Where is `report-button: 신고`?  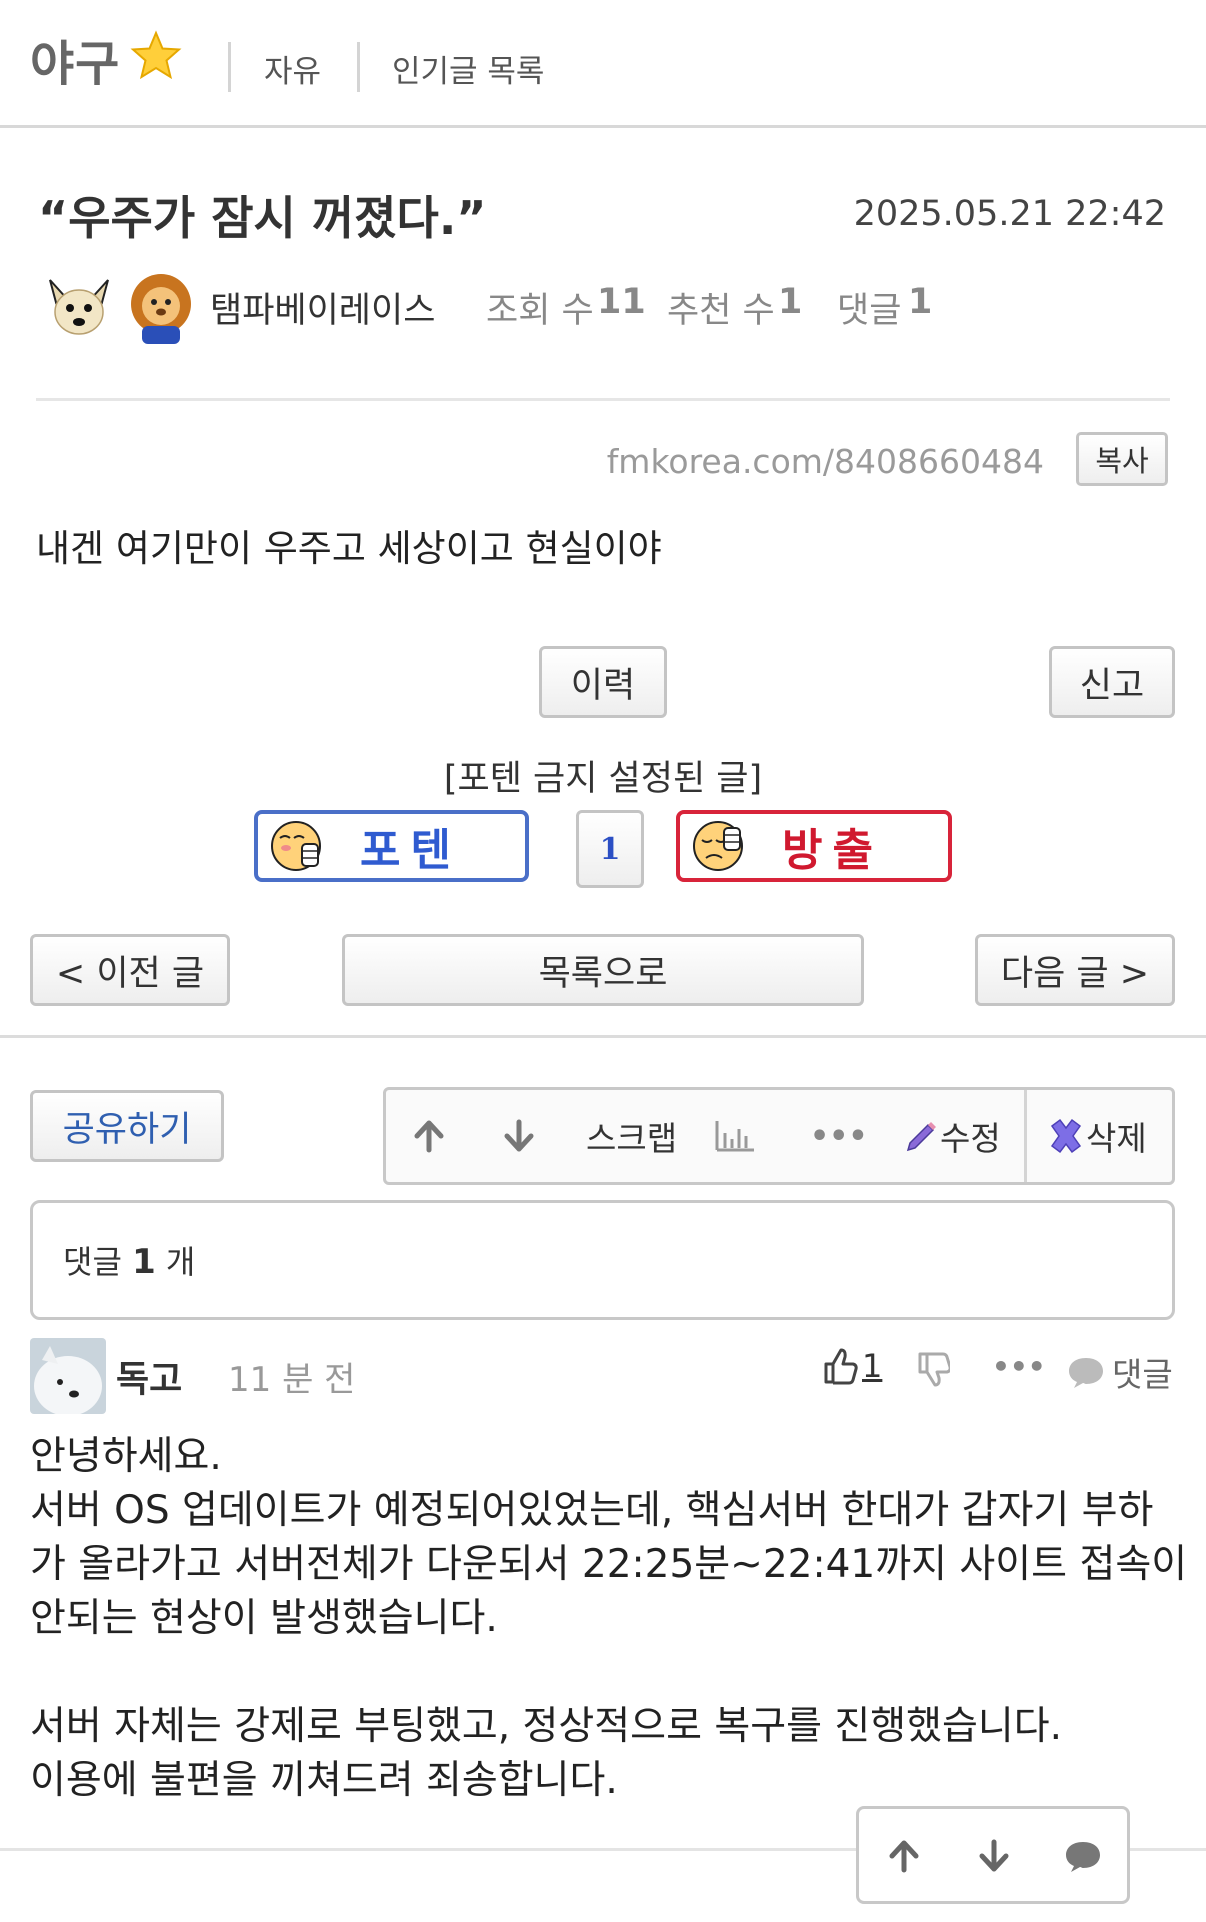 report-button: 신고 is located at coordinates (1112, 682).